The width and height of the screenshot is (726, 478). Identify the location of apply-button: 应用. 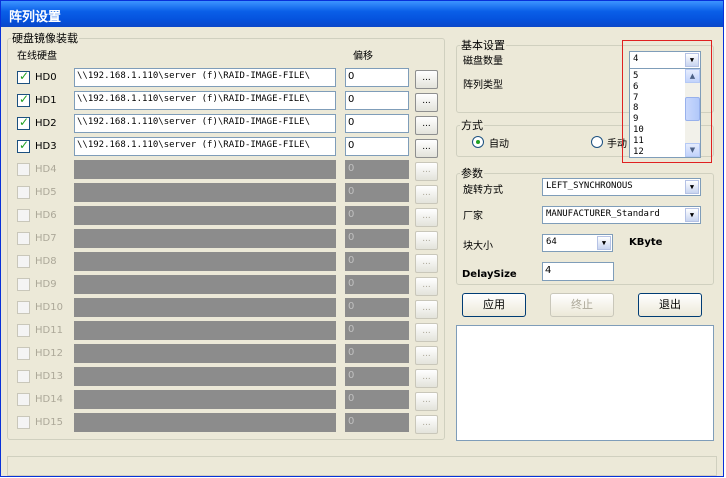
(494, 305).